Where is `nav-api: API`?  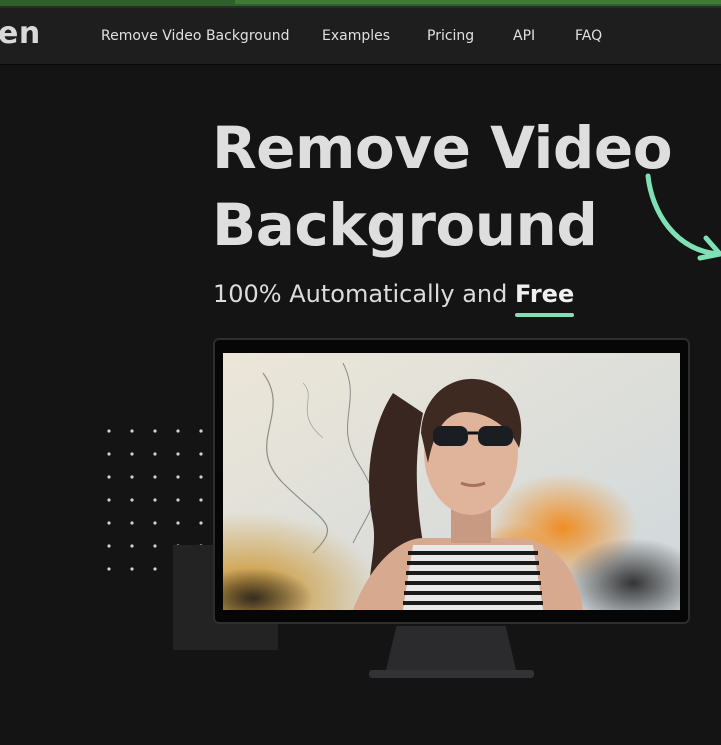
nav-api: API is located at coordinates (524, 36).